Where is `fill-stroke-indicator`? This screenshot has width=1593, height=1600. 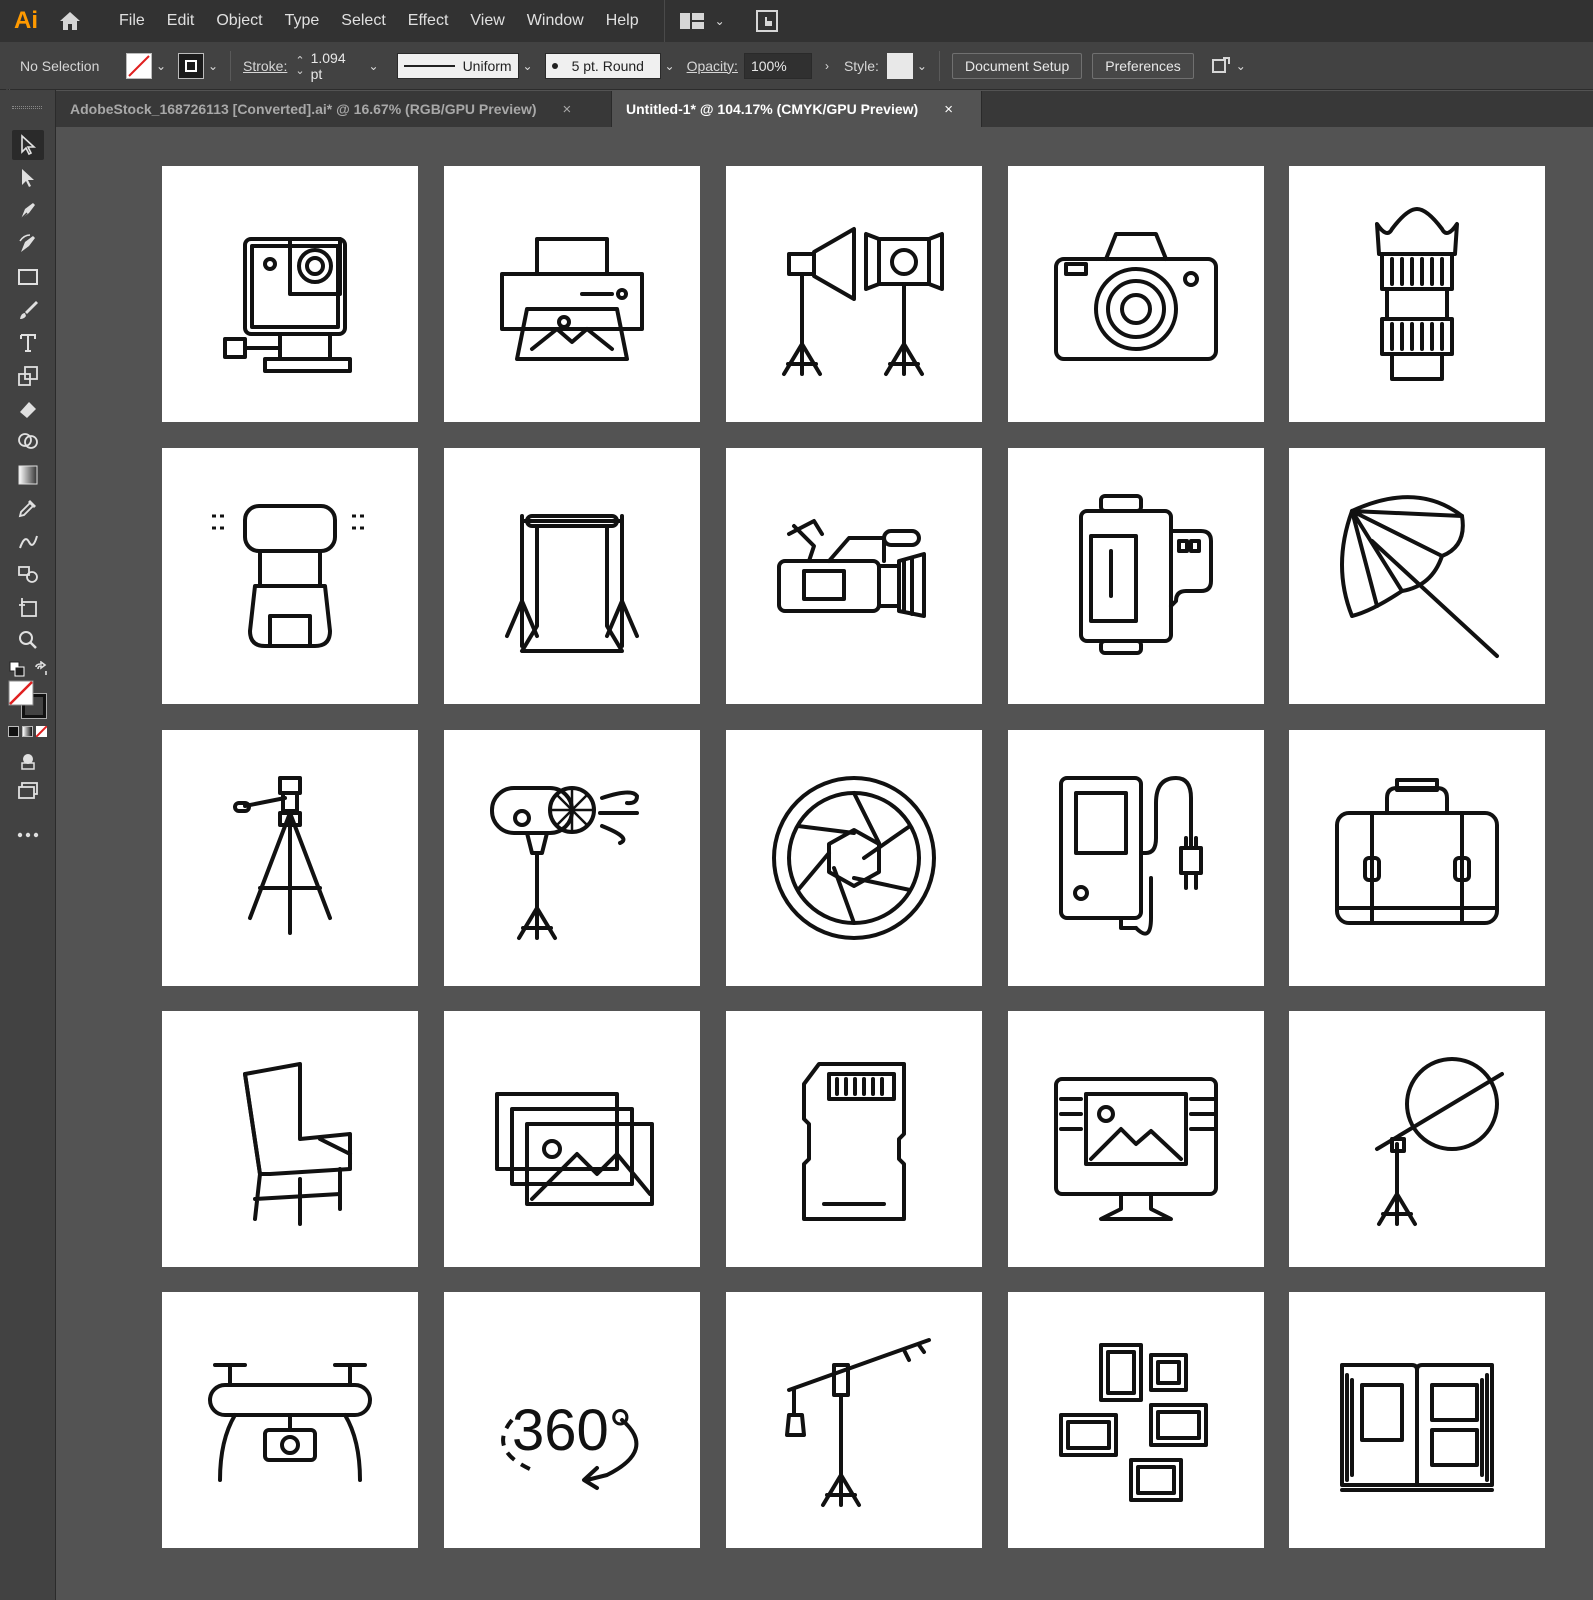
fill-stroke-indicator is located at coordinates (28, 700).